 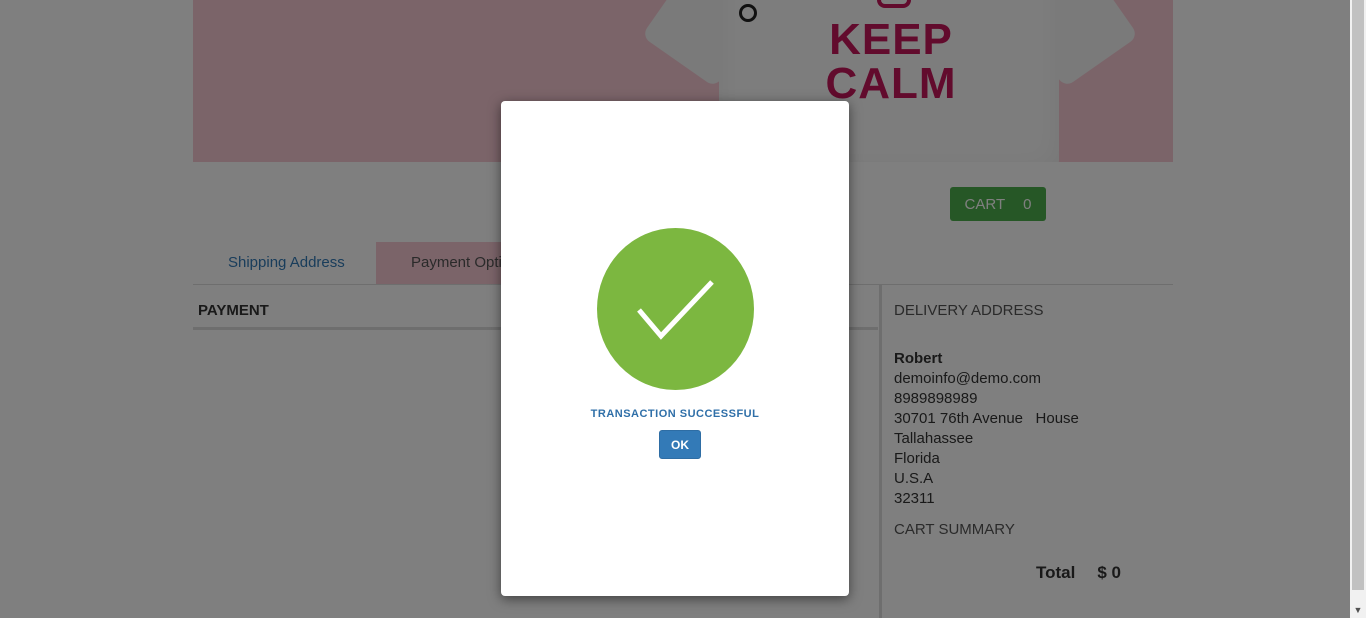 I want to click on scroll-down-icon: ▼, so click(x=1358, y=610).